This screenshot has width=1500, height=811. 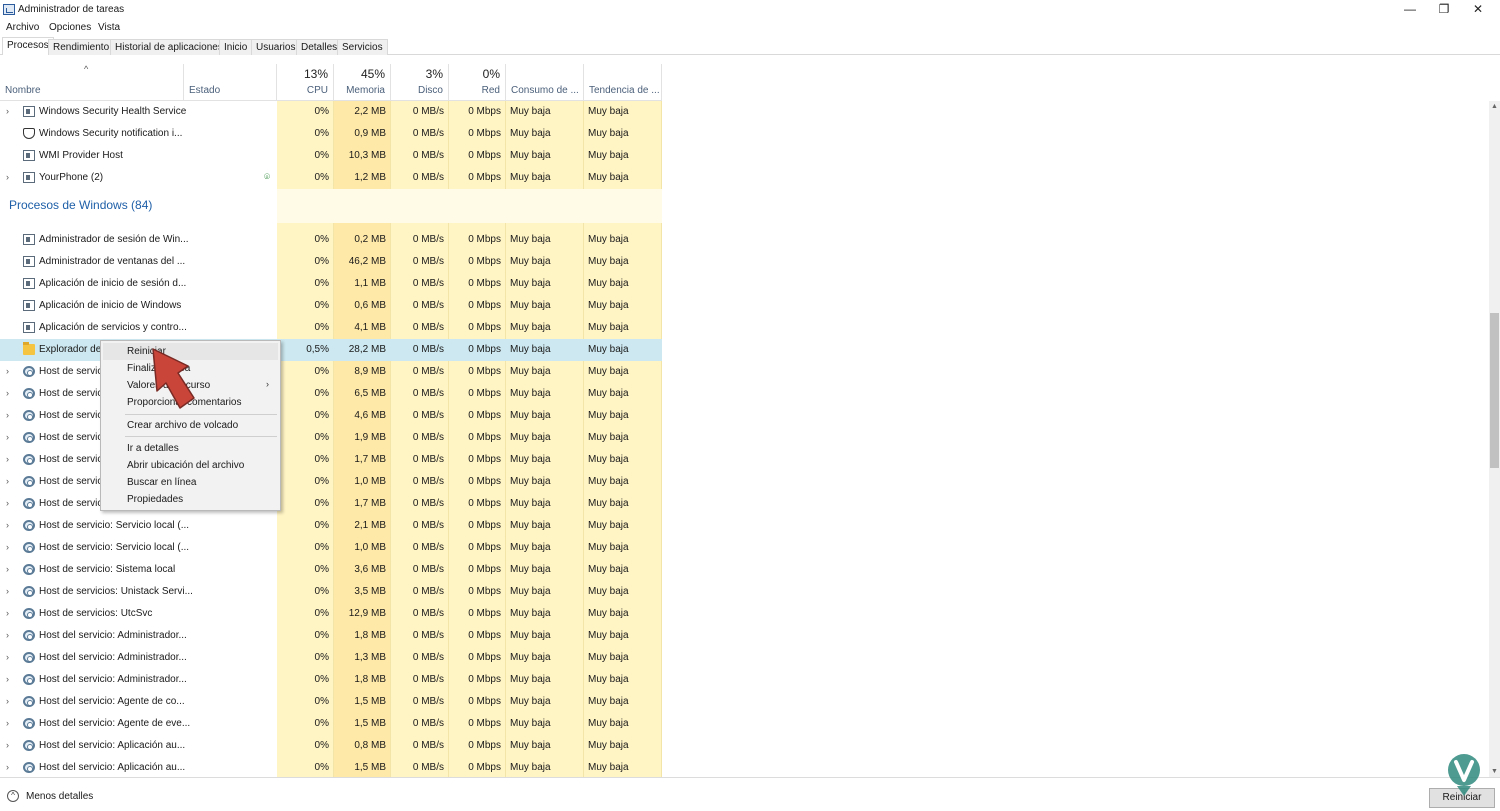 I want to click on menu-item-crear-volcado: Crear archivo de volcado, so click(x=182, y=425).